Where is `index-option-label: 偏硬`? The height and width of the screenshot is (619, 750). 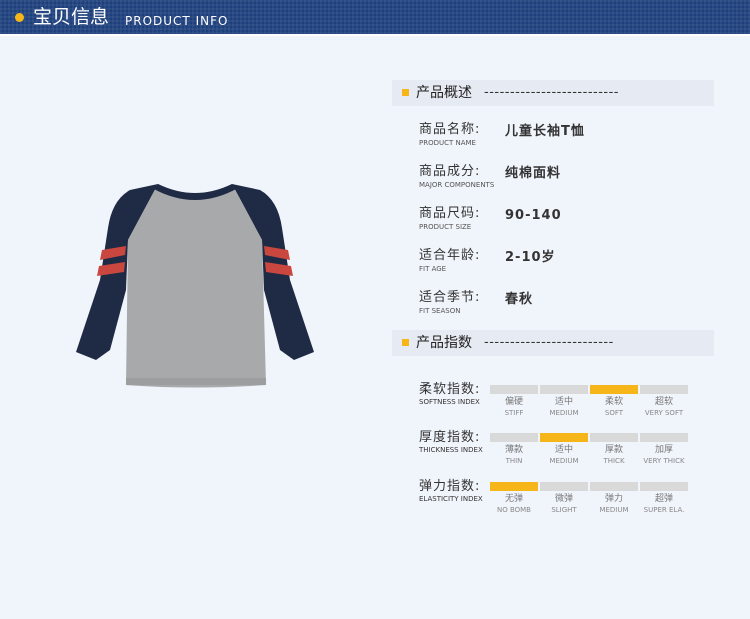 index-option-label: 偏硬 is located at coordinates (513, 402).